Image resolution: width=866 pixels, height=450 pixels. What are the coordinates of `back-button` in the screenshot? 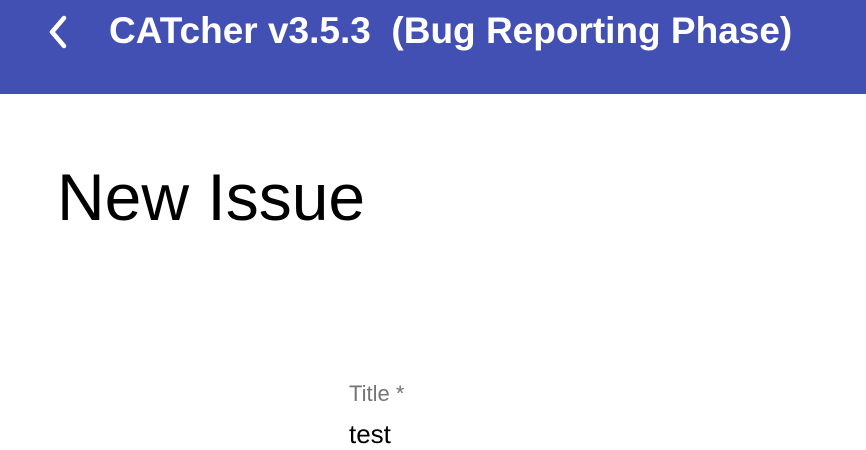 It's located at (58, 32).